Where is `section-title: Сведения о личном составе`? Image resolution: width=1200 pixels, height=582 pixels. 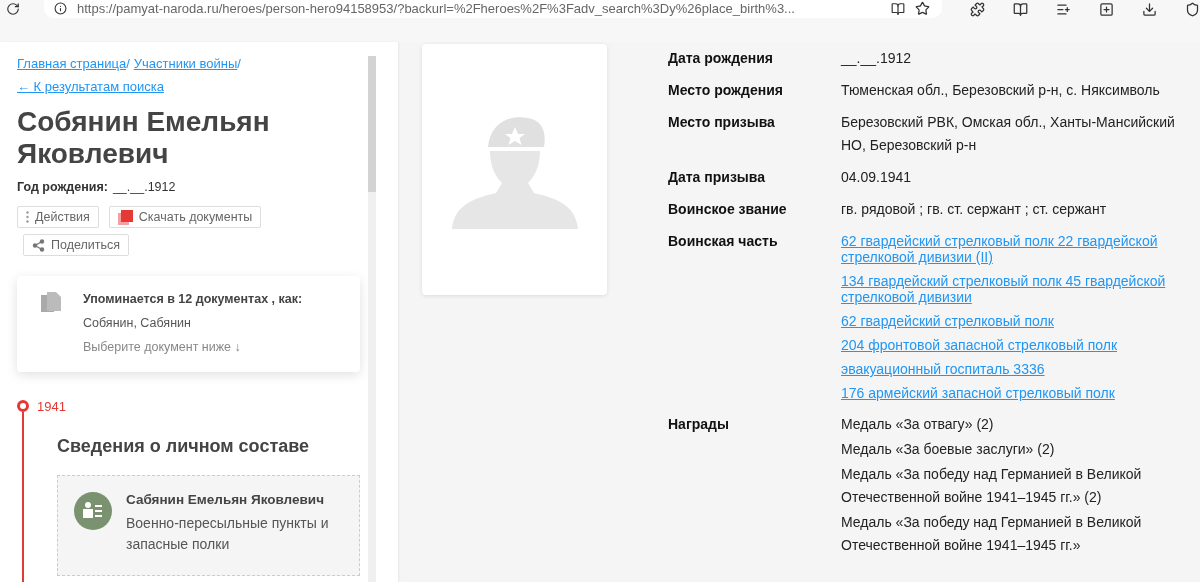 section-title: Сведения о личном составе is located at coordinates (184, 446).